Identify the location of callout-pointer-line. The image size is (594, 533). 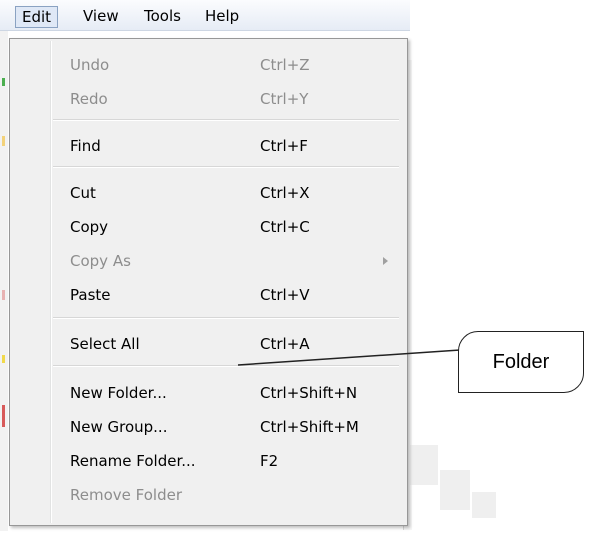
(349, 357).